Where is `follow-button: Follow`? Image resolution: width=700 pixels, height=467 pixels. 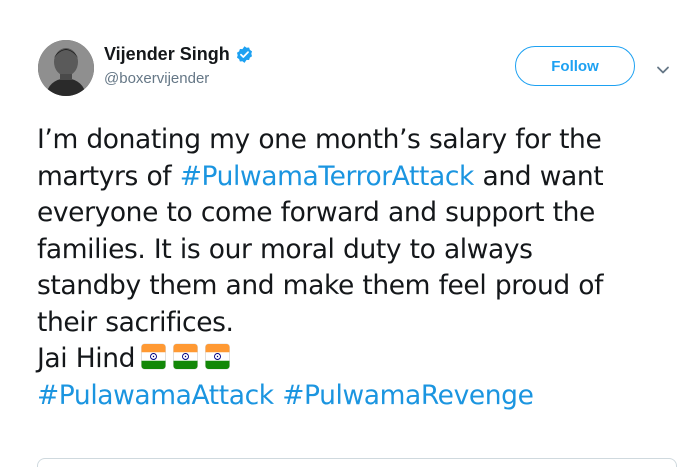
follow-button: Follow is located at coordinates (575, 66).